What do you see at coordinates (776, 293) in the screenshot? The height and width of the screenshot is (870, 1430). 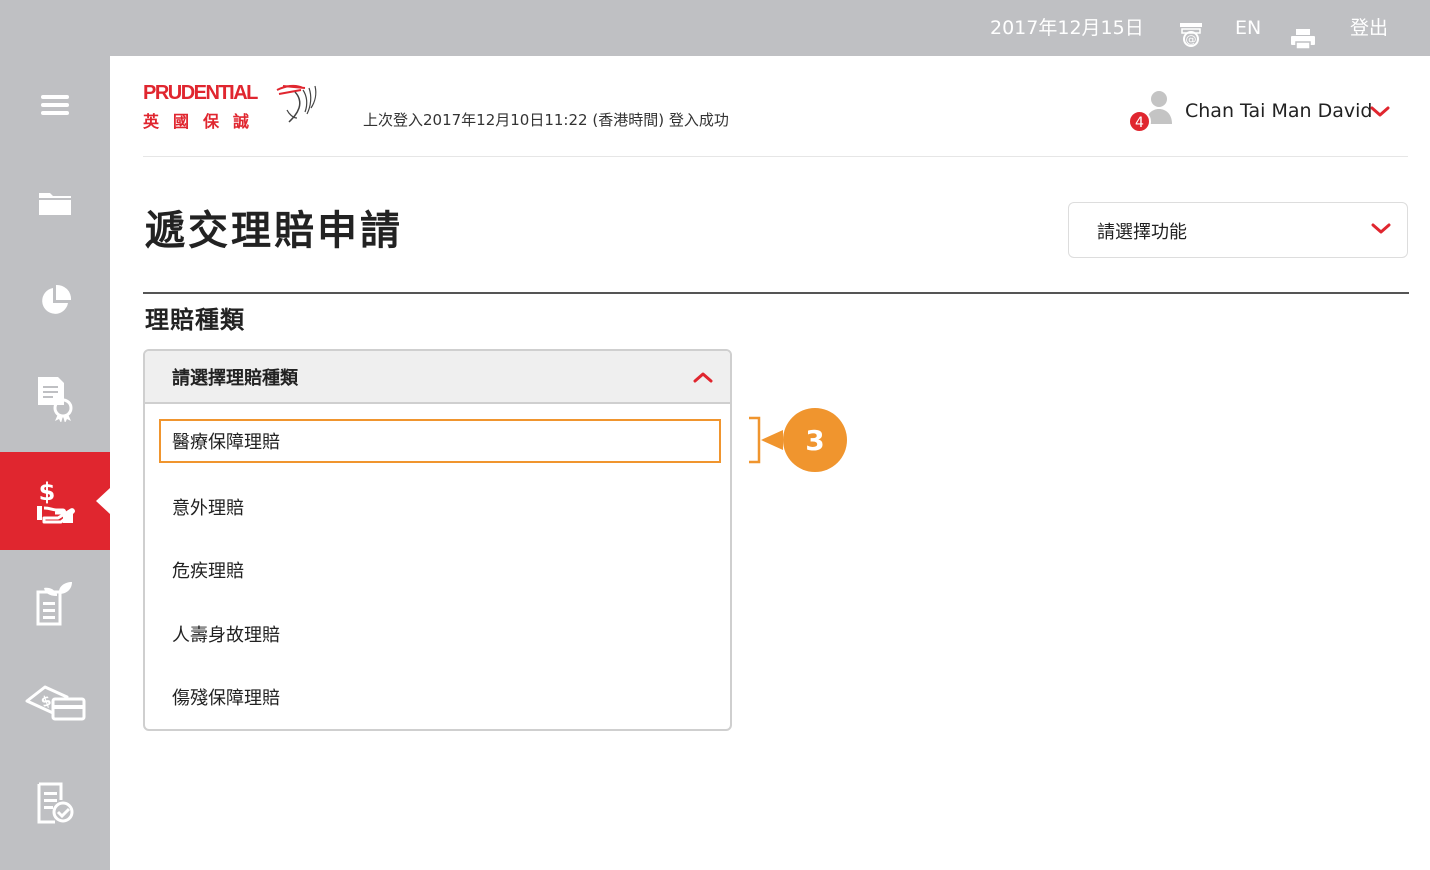 I see `section-divider` at bounding box center [776, 293].